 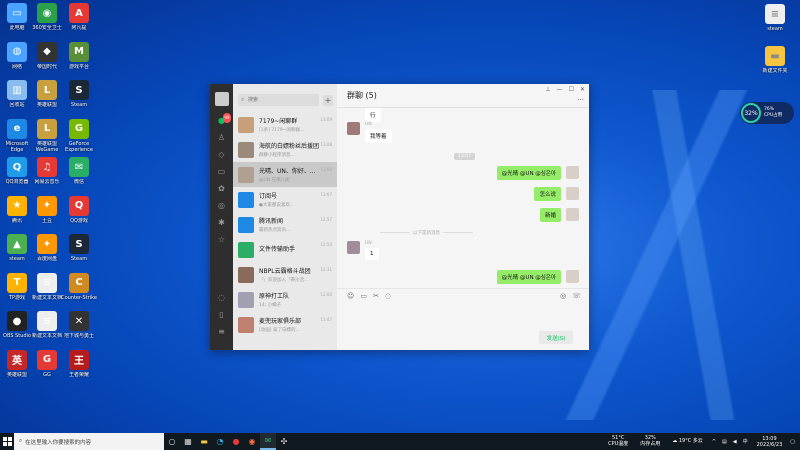 What do you see at coordinates (550, 215) in the screenshot?
I see `message-bubble: 新婚` at bounding box center [550, 215].